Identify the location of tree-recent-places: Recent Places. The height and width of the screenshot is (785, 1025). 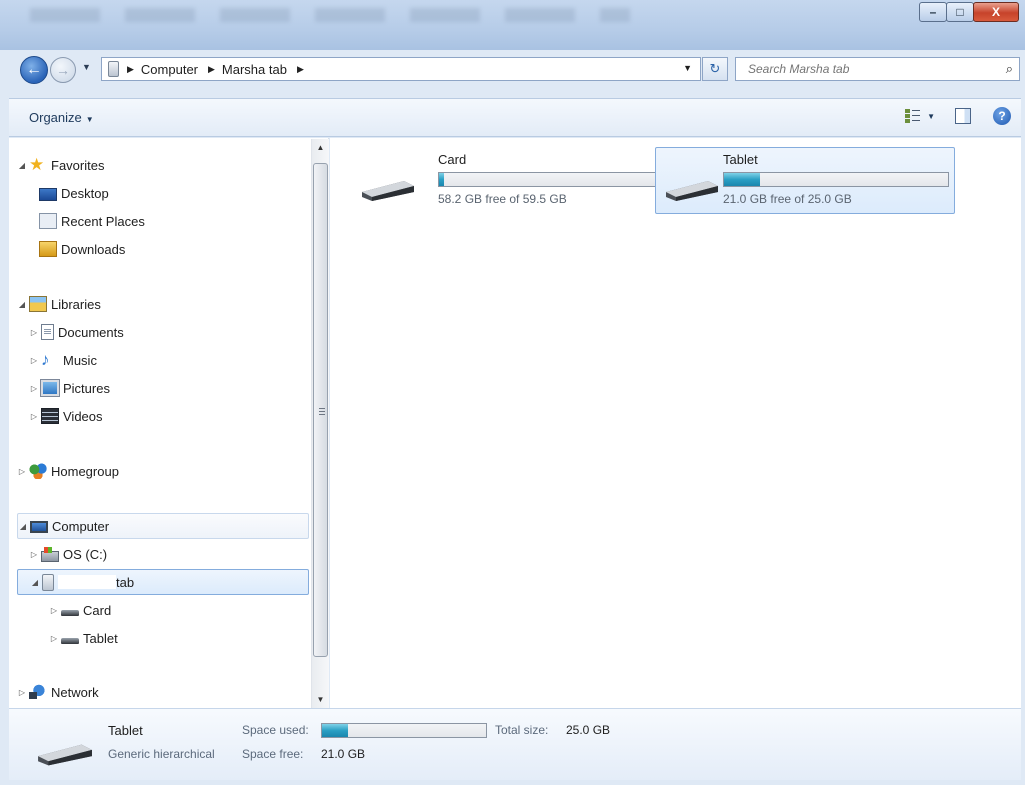
(92, 221).